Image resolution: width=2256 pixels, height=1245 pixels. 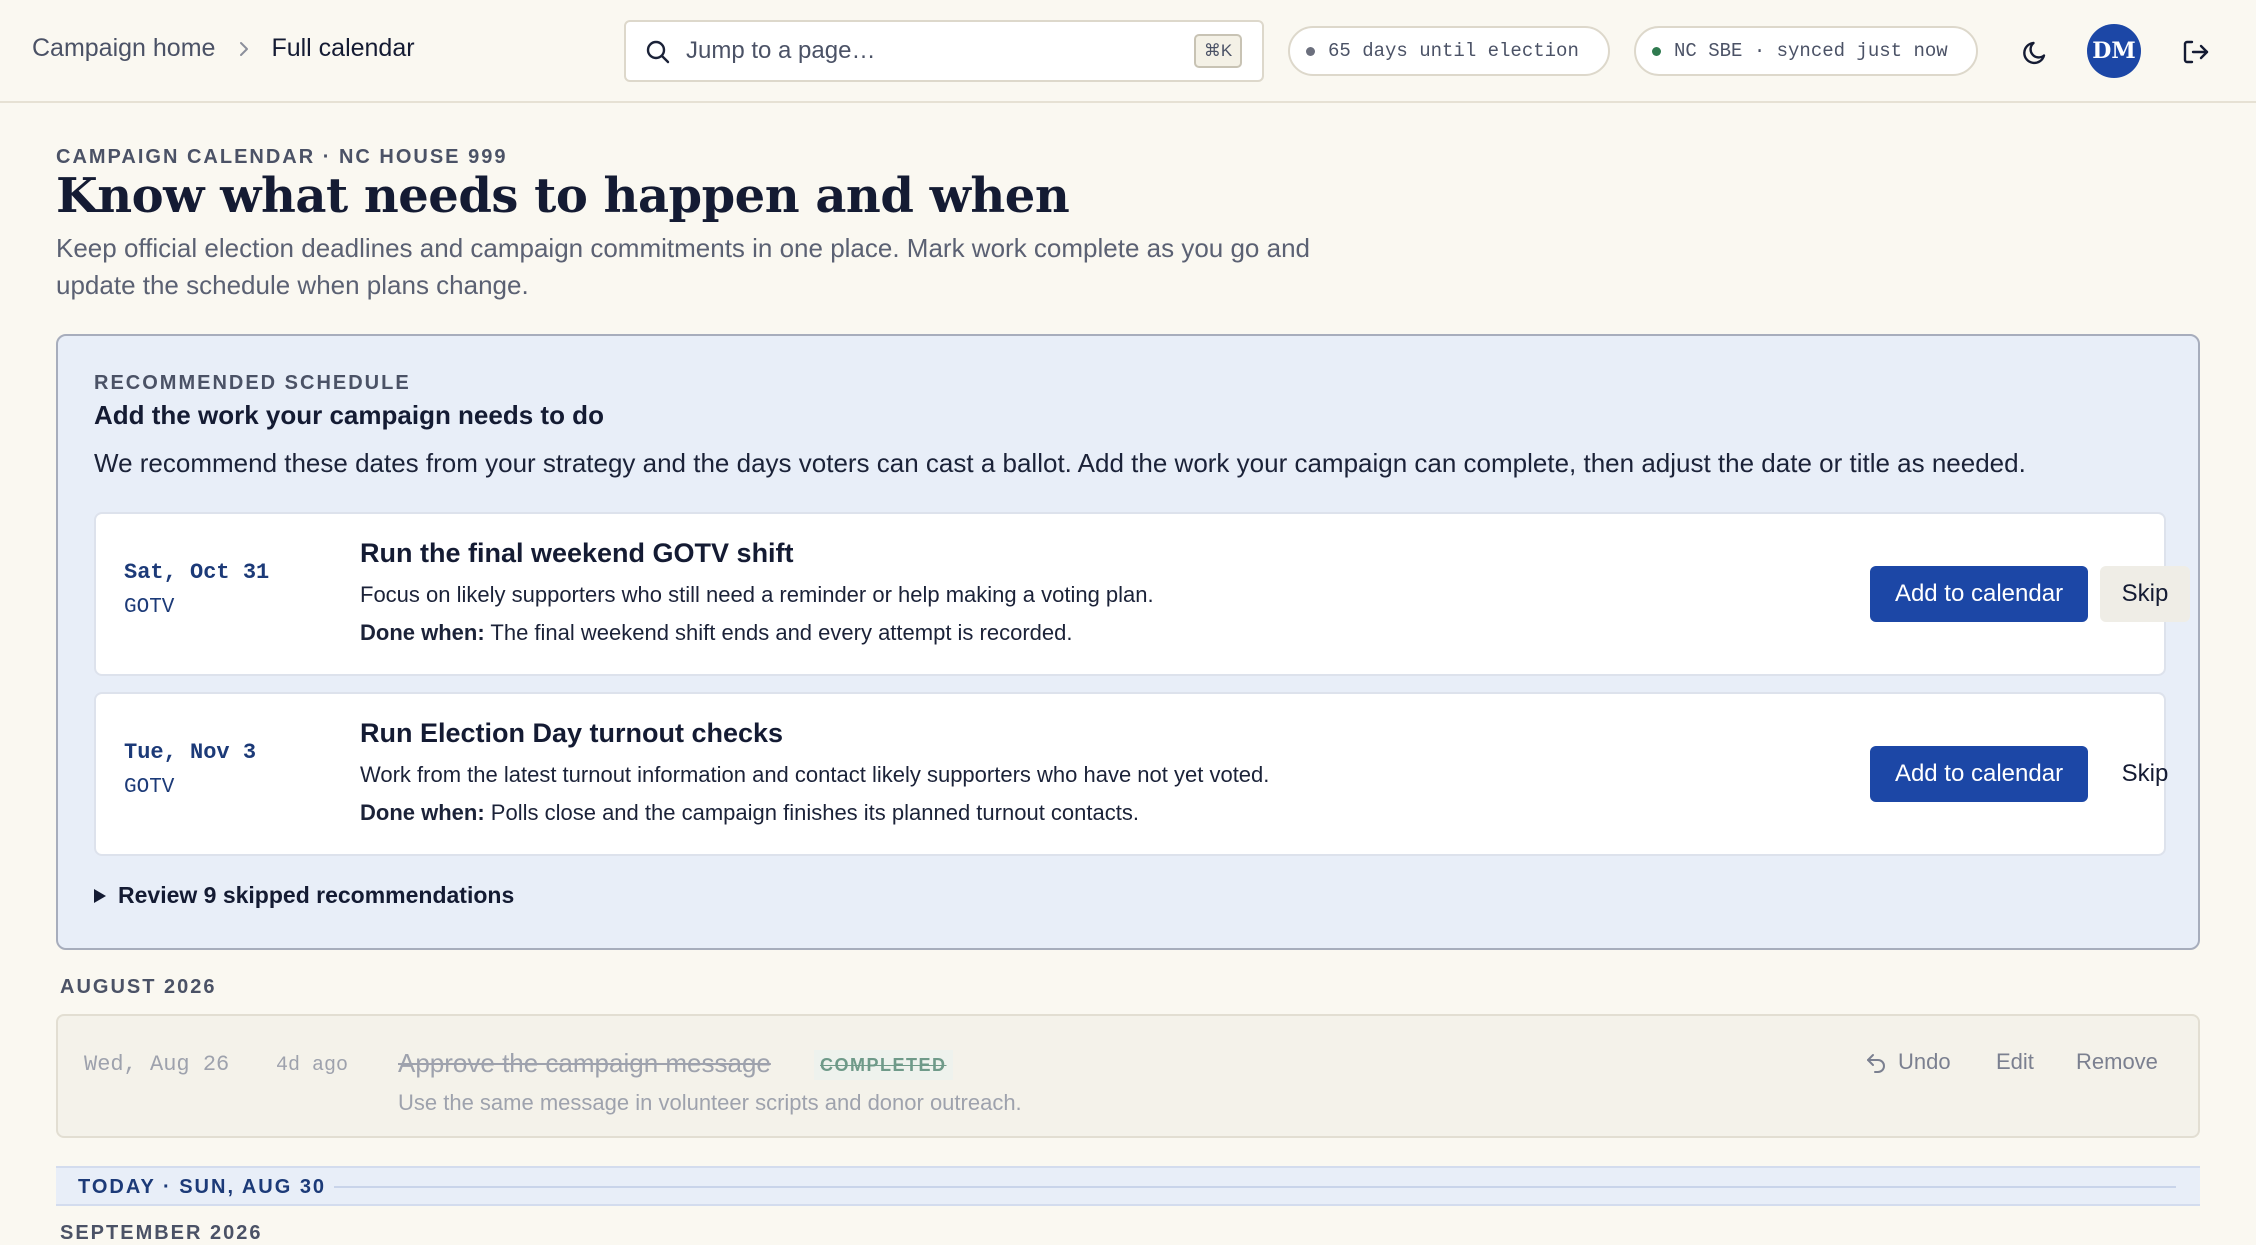 I want to click on recommendation-date: Tue, Nov 3, so click(x=190, y=752).